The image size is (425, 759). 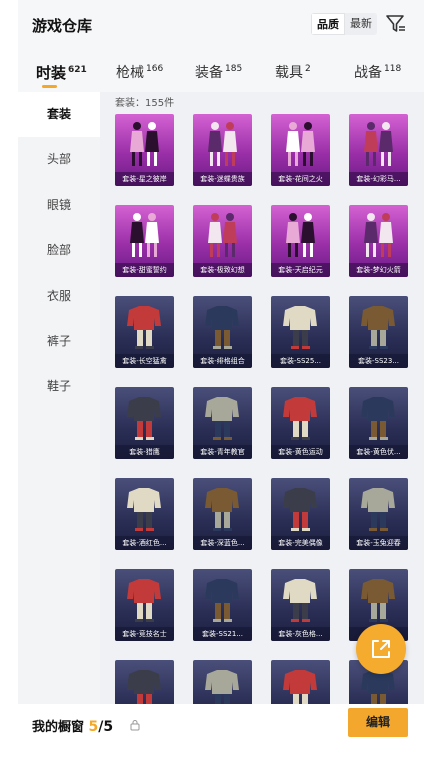 I want to click on tab-vehicles: 载具 2, so click(x=293, y=72).